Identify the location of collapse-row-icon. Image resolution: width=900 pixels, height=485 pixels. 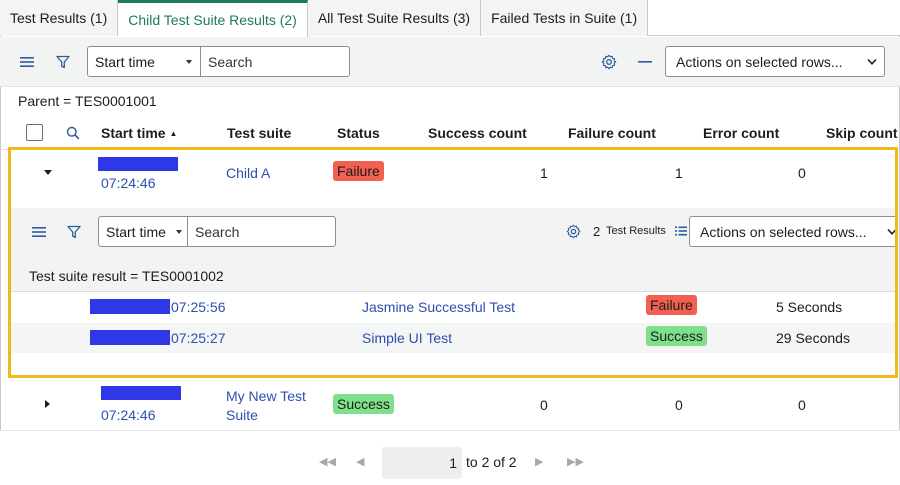
(48, 172).